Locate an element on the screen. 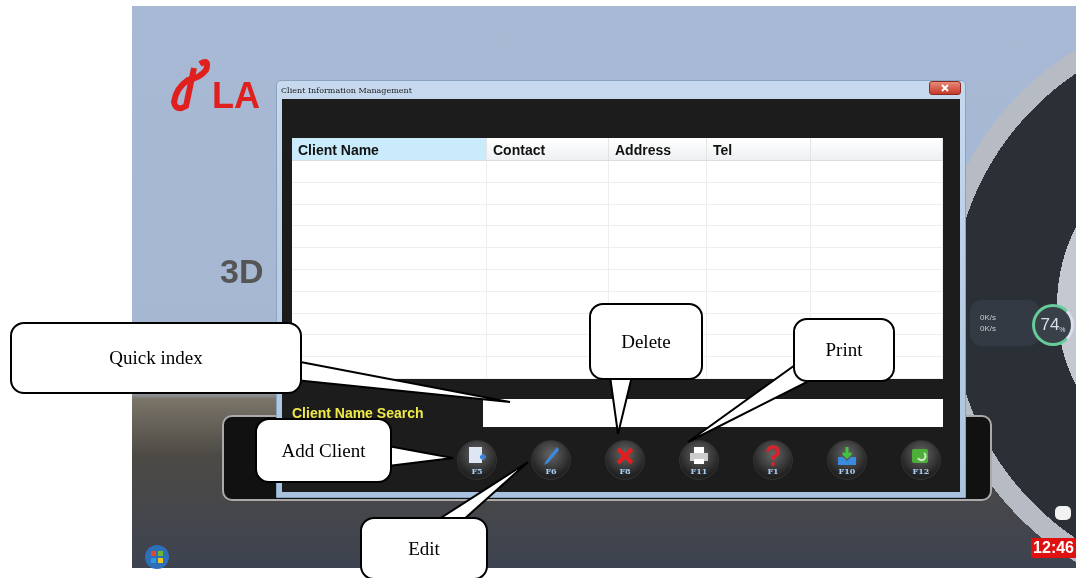  print-button: F11 is located at coordinates (699, 460).